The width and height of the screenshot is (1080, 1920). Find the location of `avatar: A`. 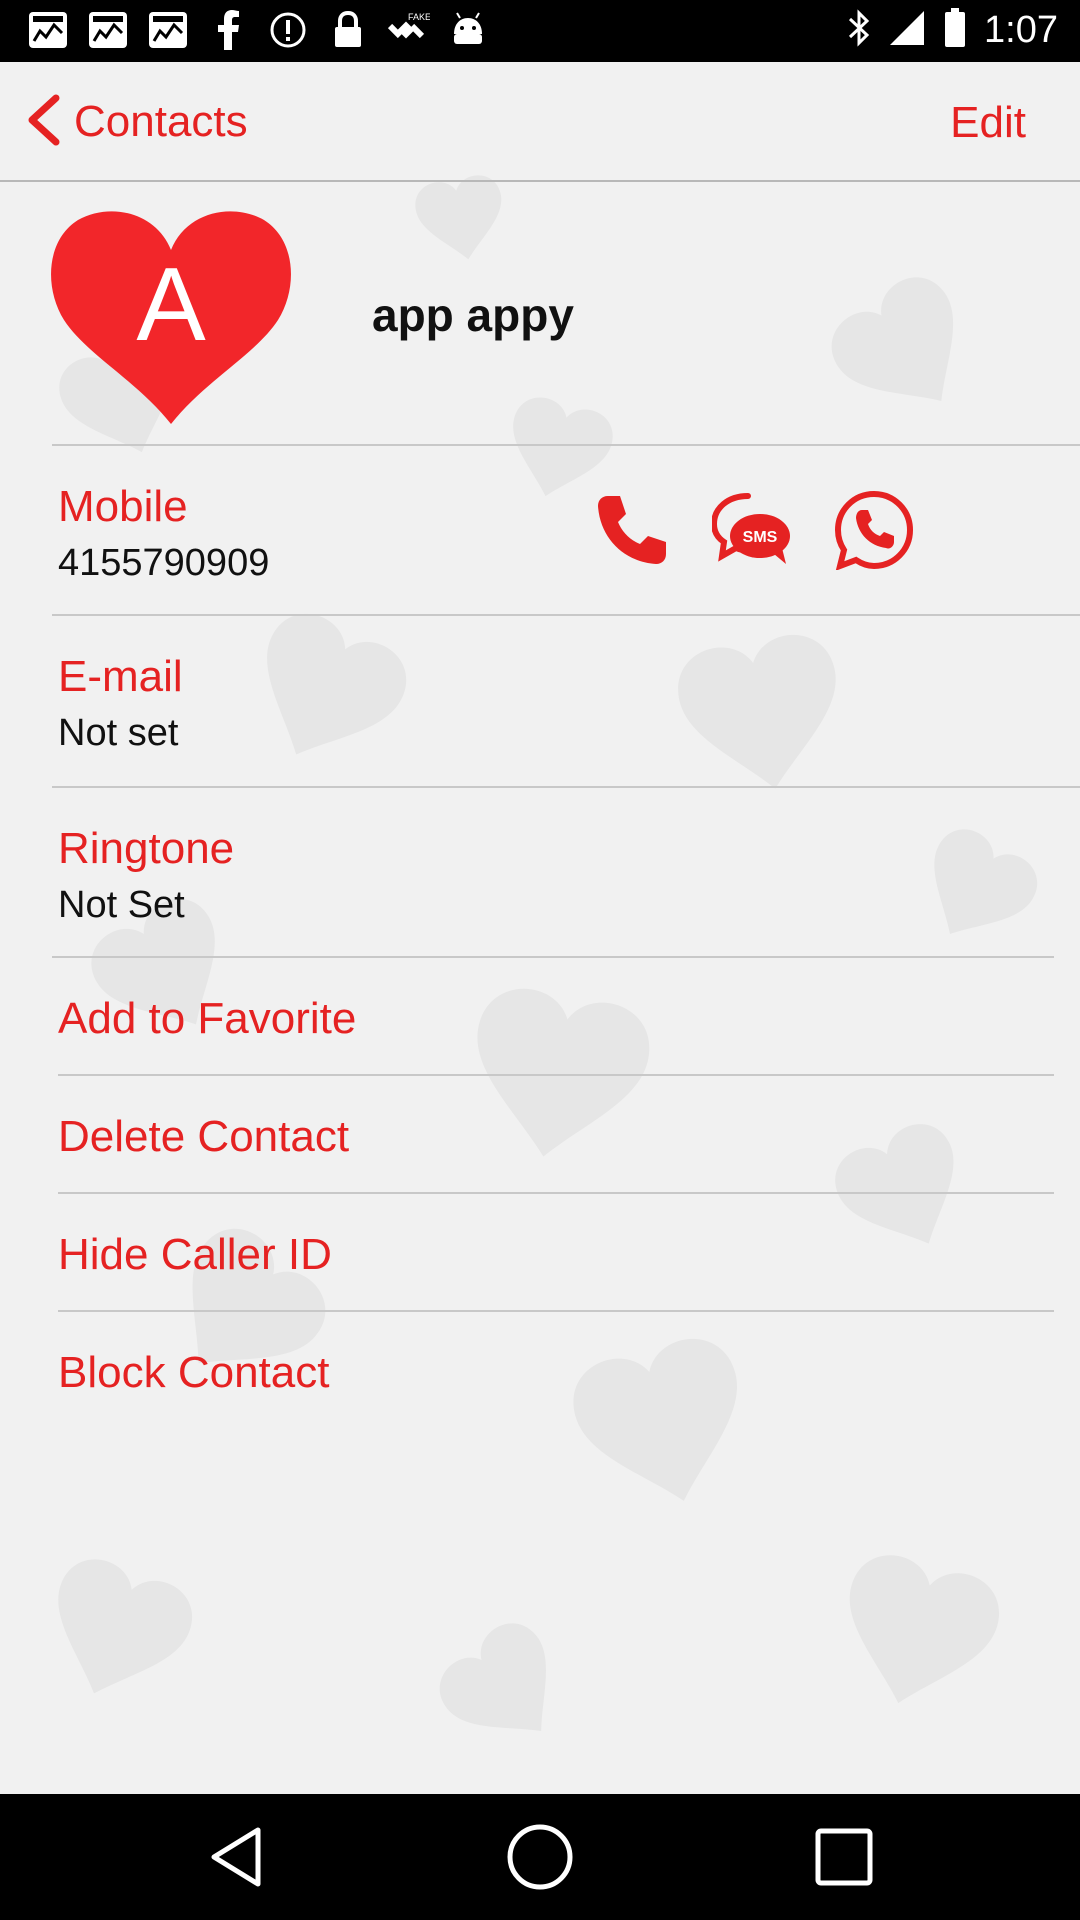

avatar: A is located at coordinates (171, 316).